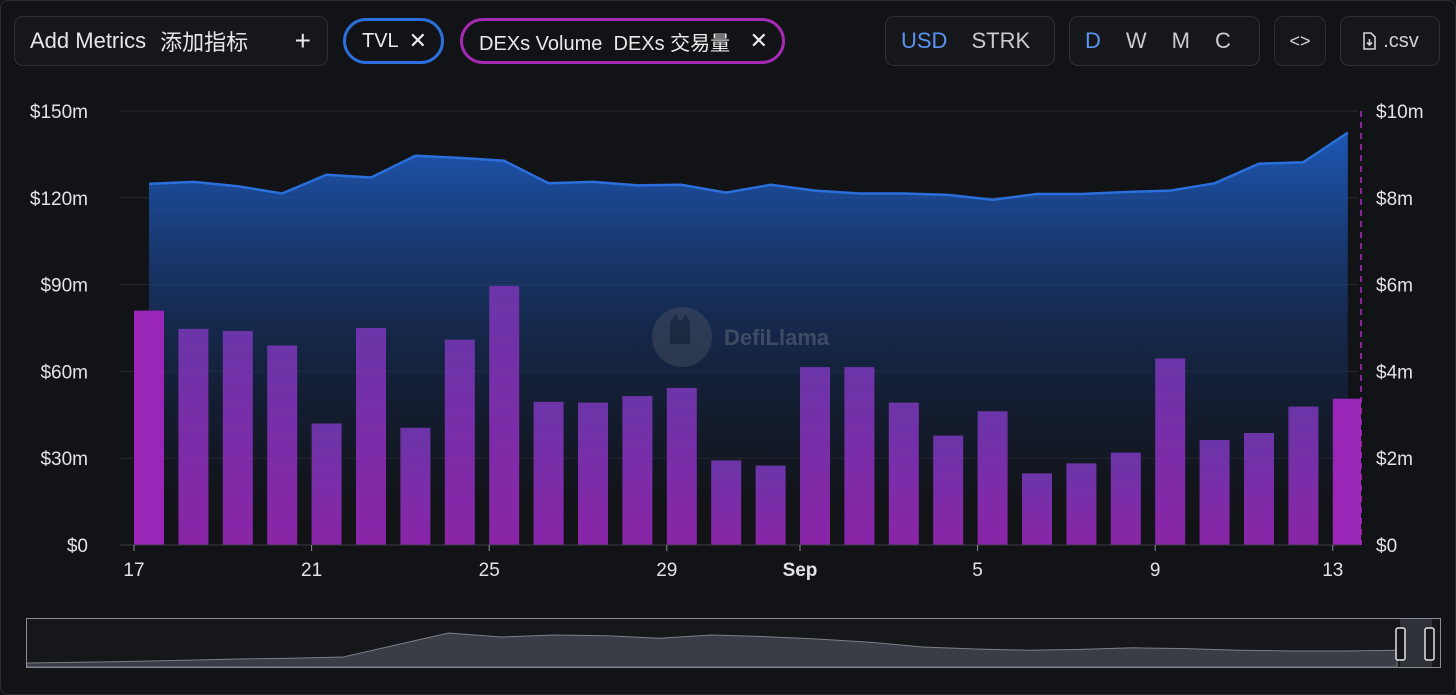 The height and width of the screenshot is (695, 1456). Describe the element at coordinates (1332, 570) in the screenshot. I see `x-tick-label: 13` at that location.